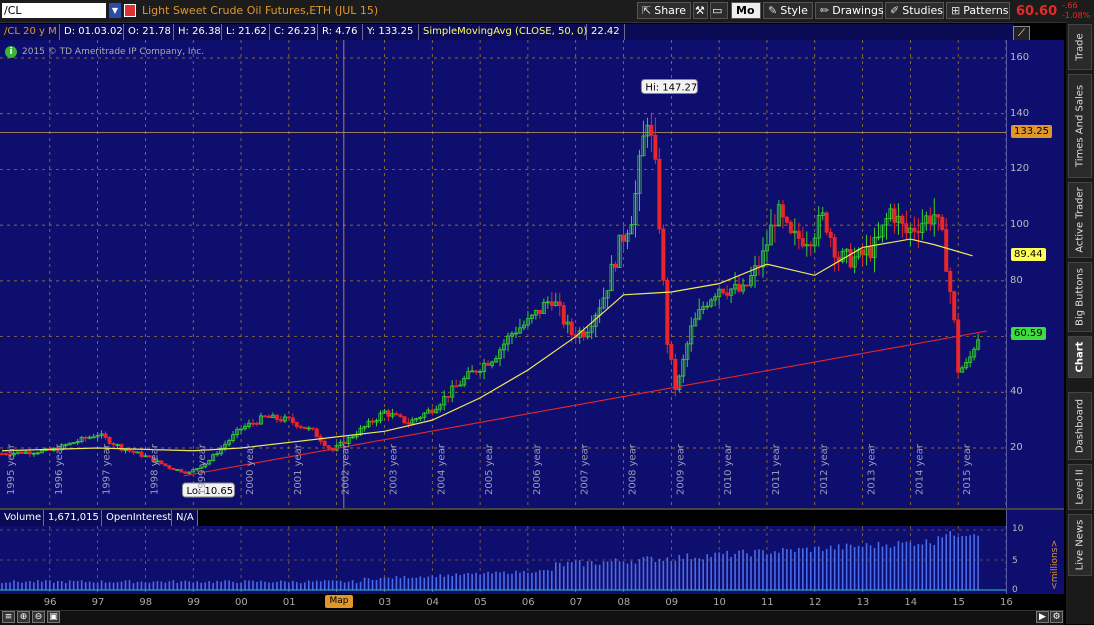 Image resolution: width=1094 pixels, height=625 pixels. Describe the element at coordinates (919, 469) in the screenshot. I see `year-label: 2014 year` at that location.